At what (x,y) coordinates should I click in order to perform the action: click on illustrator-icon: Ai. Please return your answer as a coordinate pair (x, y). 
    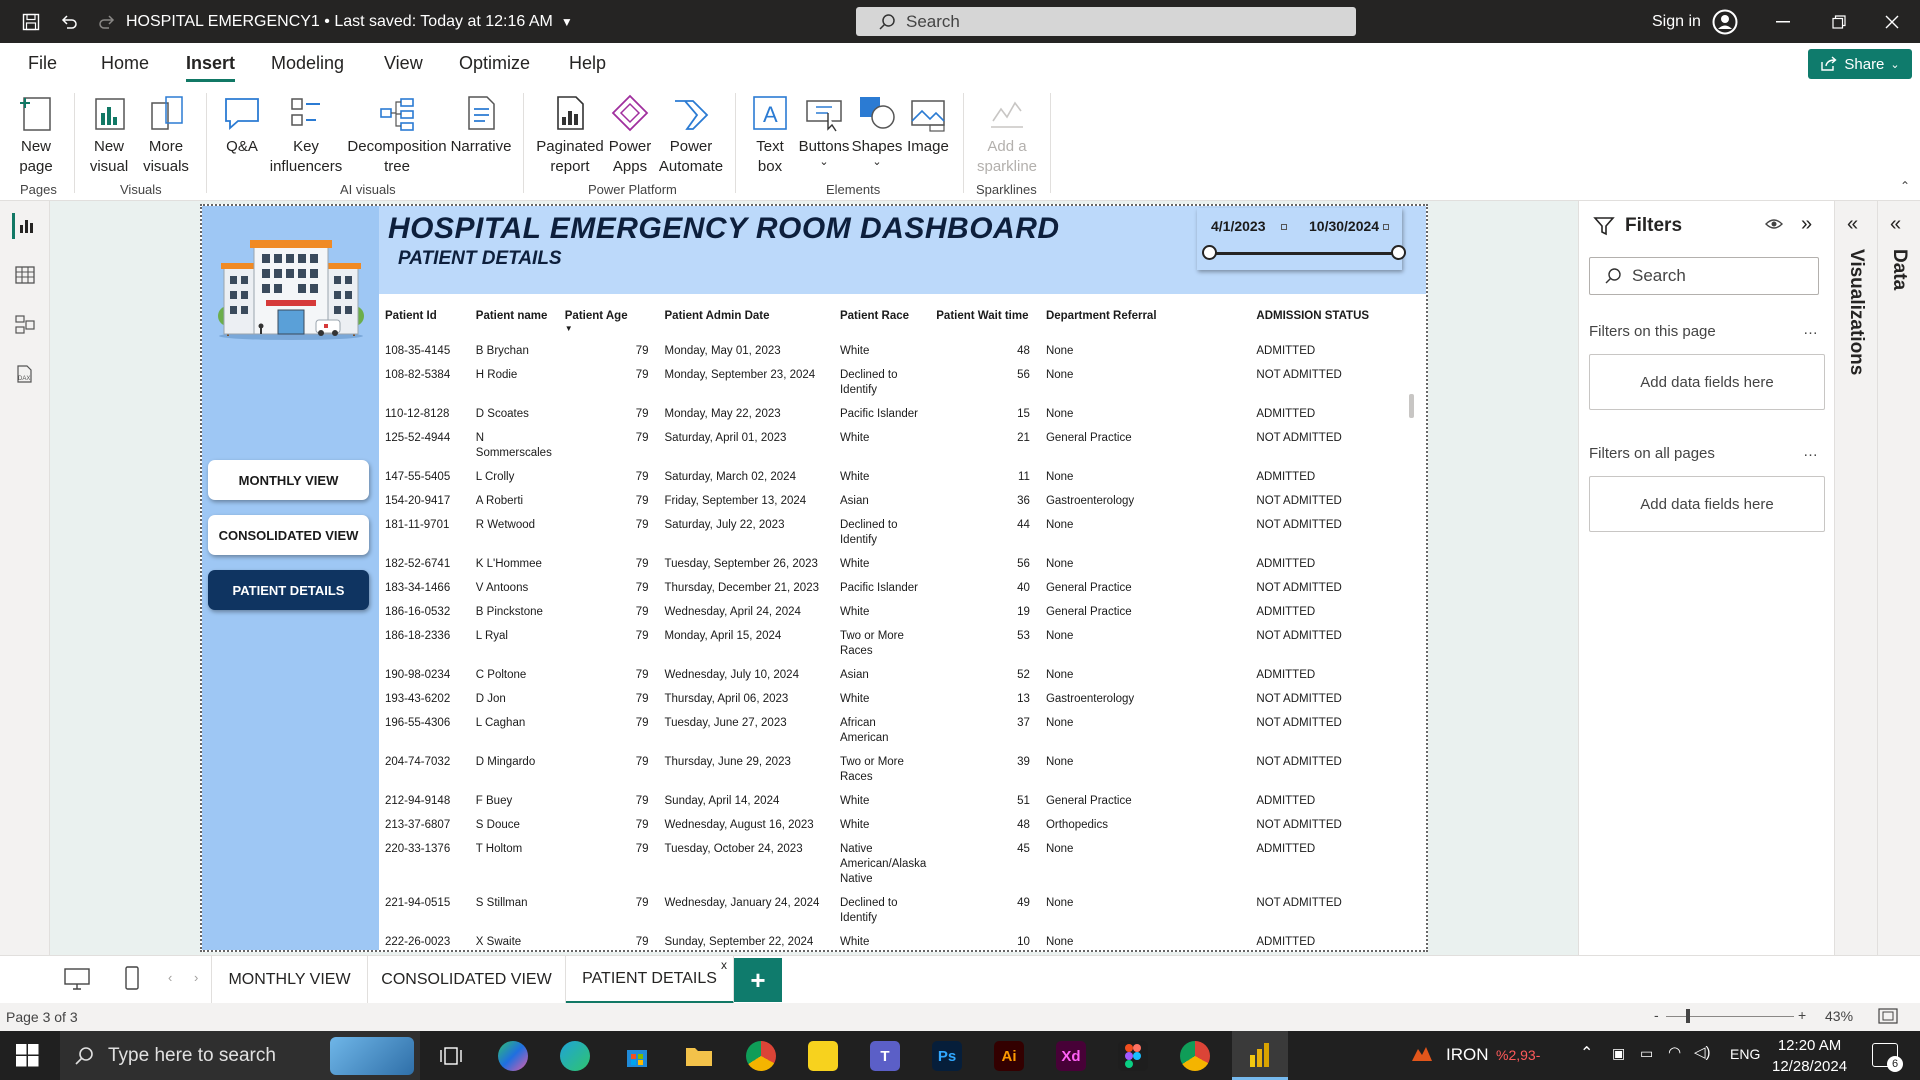
    Looking at the image, I should click on (1009, 1056).